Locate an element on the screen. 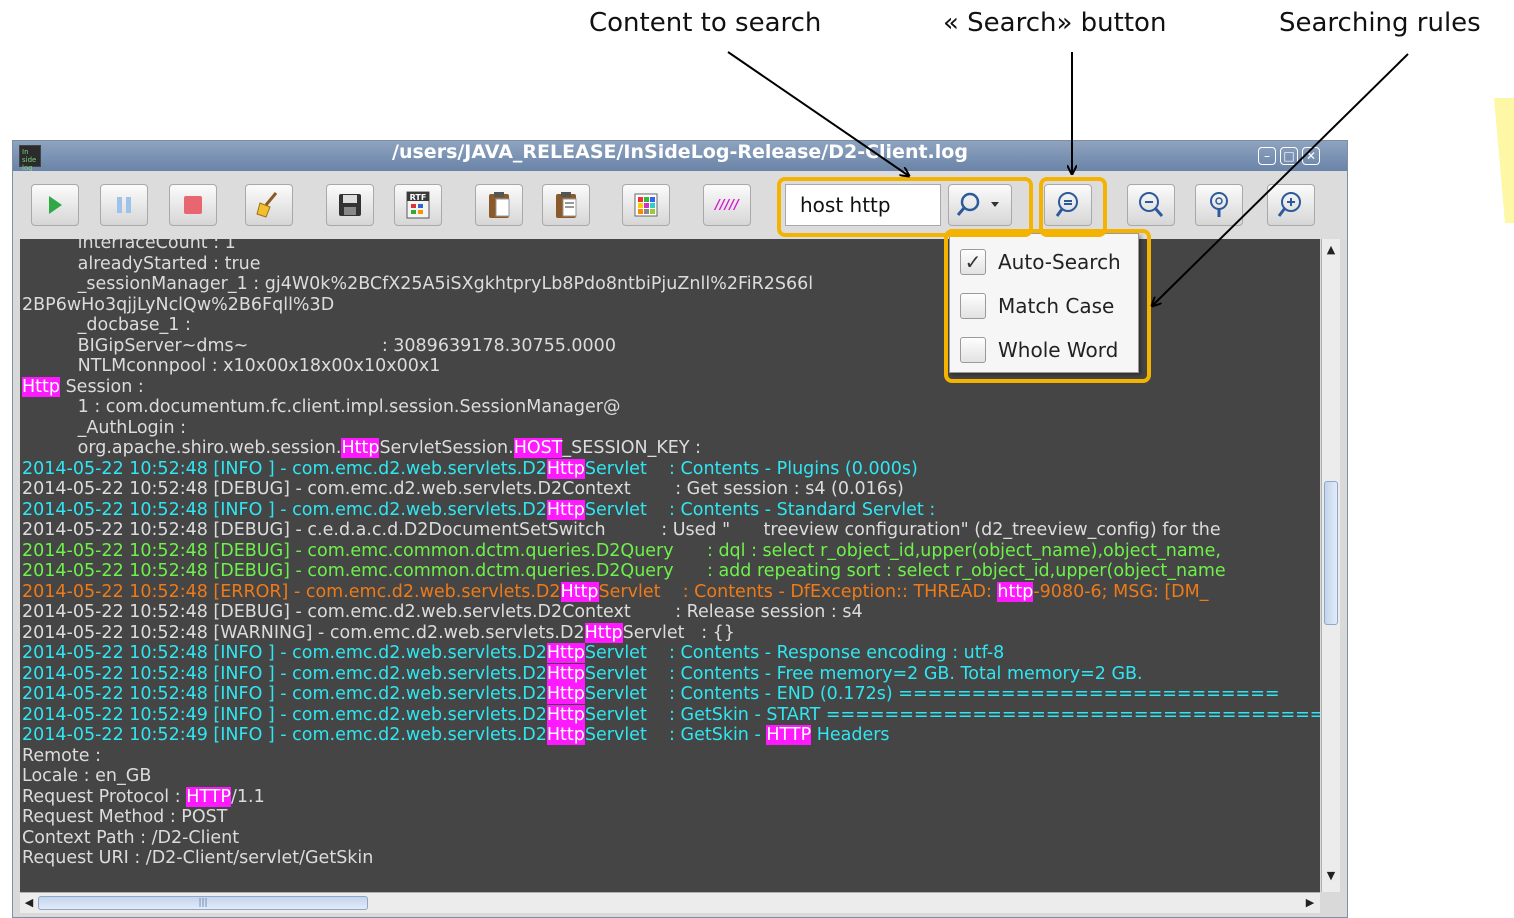 The height and width of the screenshot is (918, 1514). clear-button is located at coordinates (269, 205).